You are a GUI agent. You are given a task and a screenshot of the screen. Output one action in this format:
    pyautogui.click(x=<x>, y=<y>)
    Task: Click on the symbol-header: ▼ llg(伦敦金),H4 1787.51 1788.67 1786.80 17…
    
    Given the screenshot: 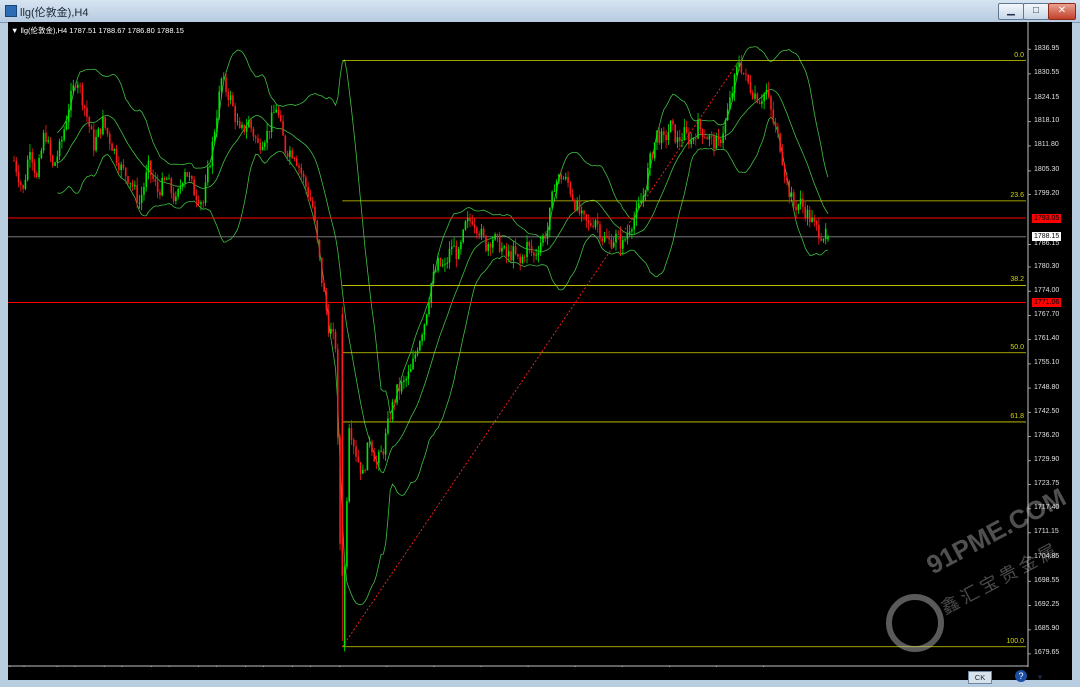 What is the action you would take?
    pyautogui.click(x=97, y=30)
    